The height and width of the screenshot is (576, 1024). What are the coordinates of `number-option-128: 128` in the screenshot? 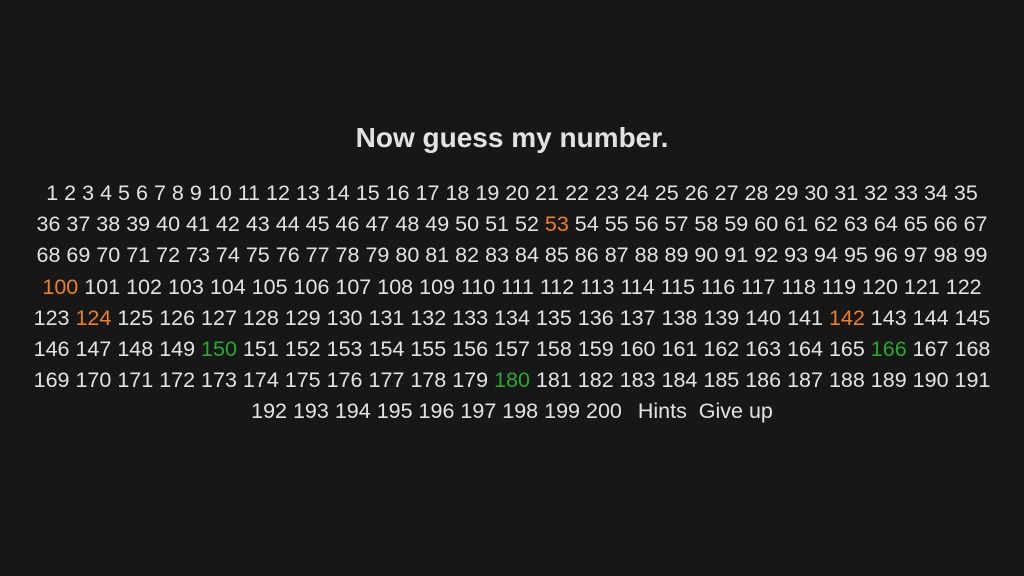 It's located at (261, 318).